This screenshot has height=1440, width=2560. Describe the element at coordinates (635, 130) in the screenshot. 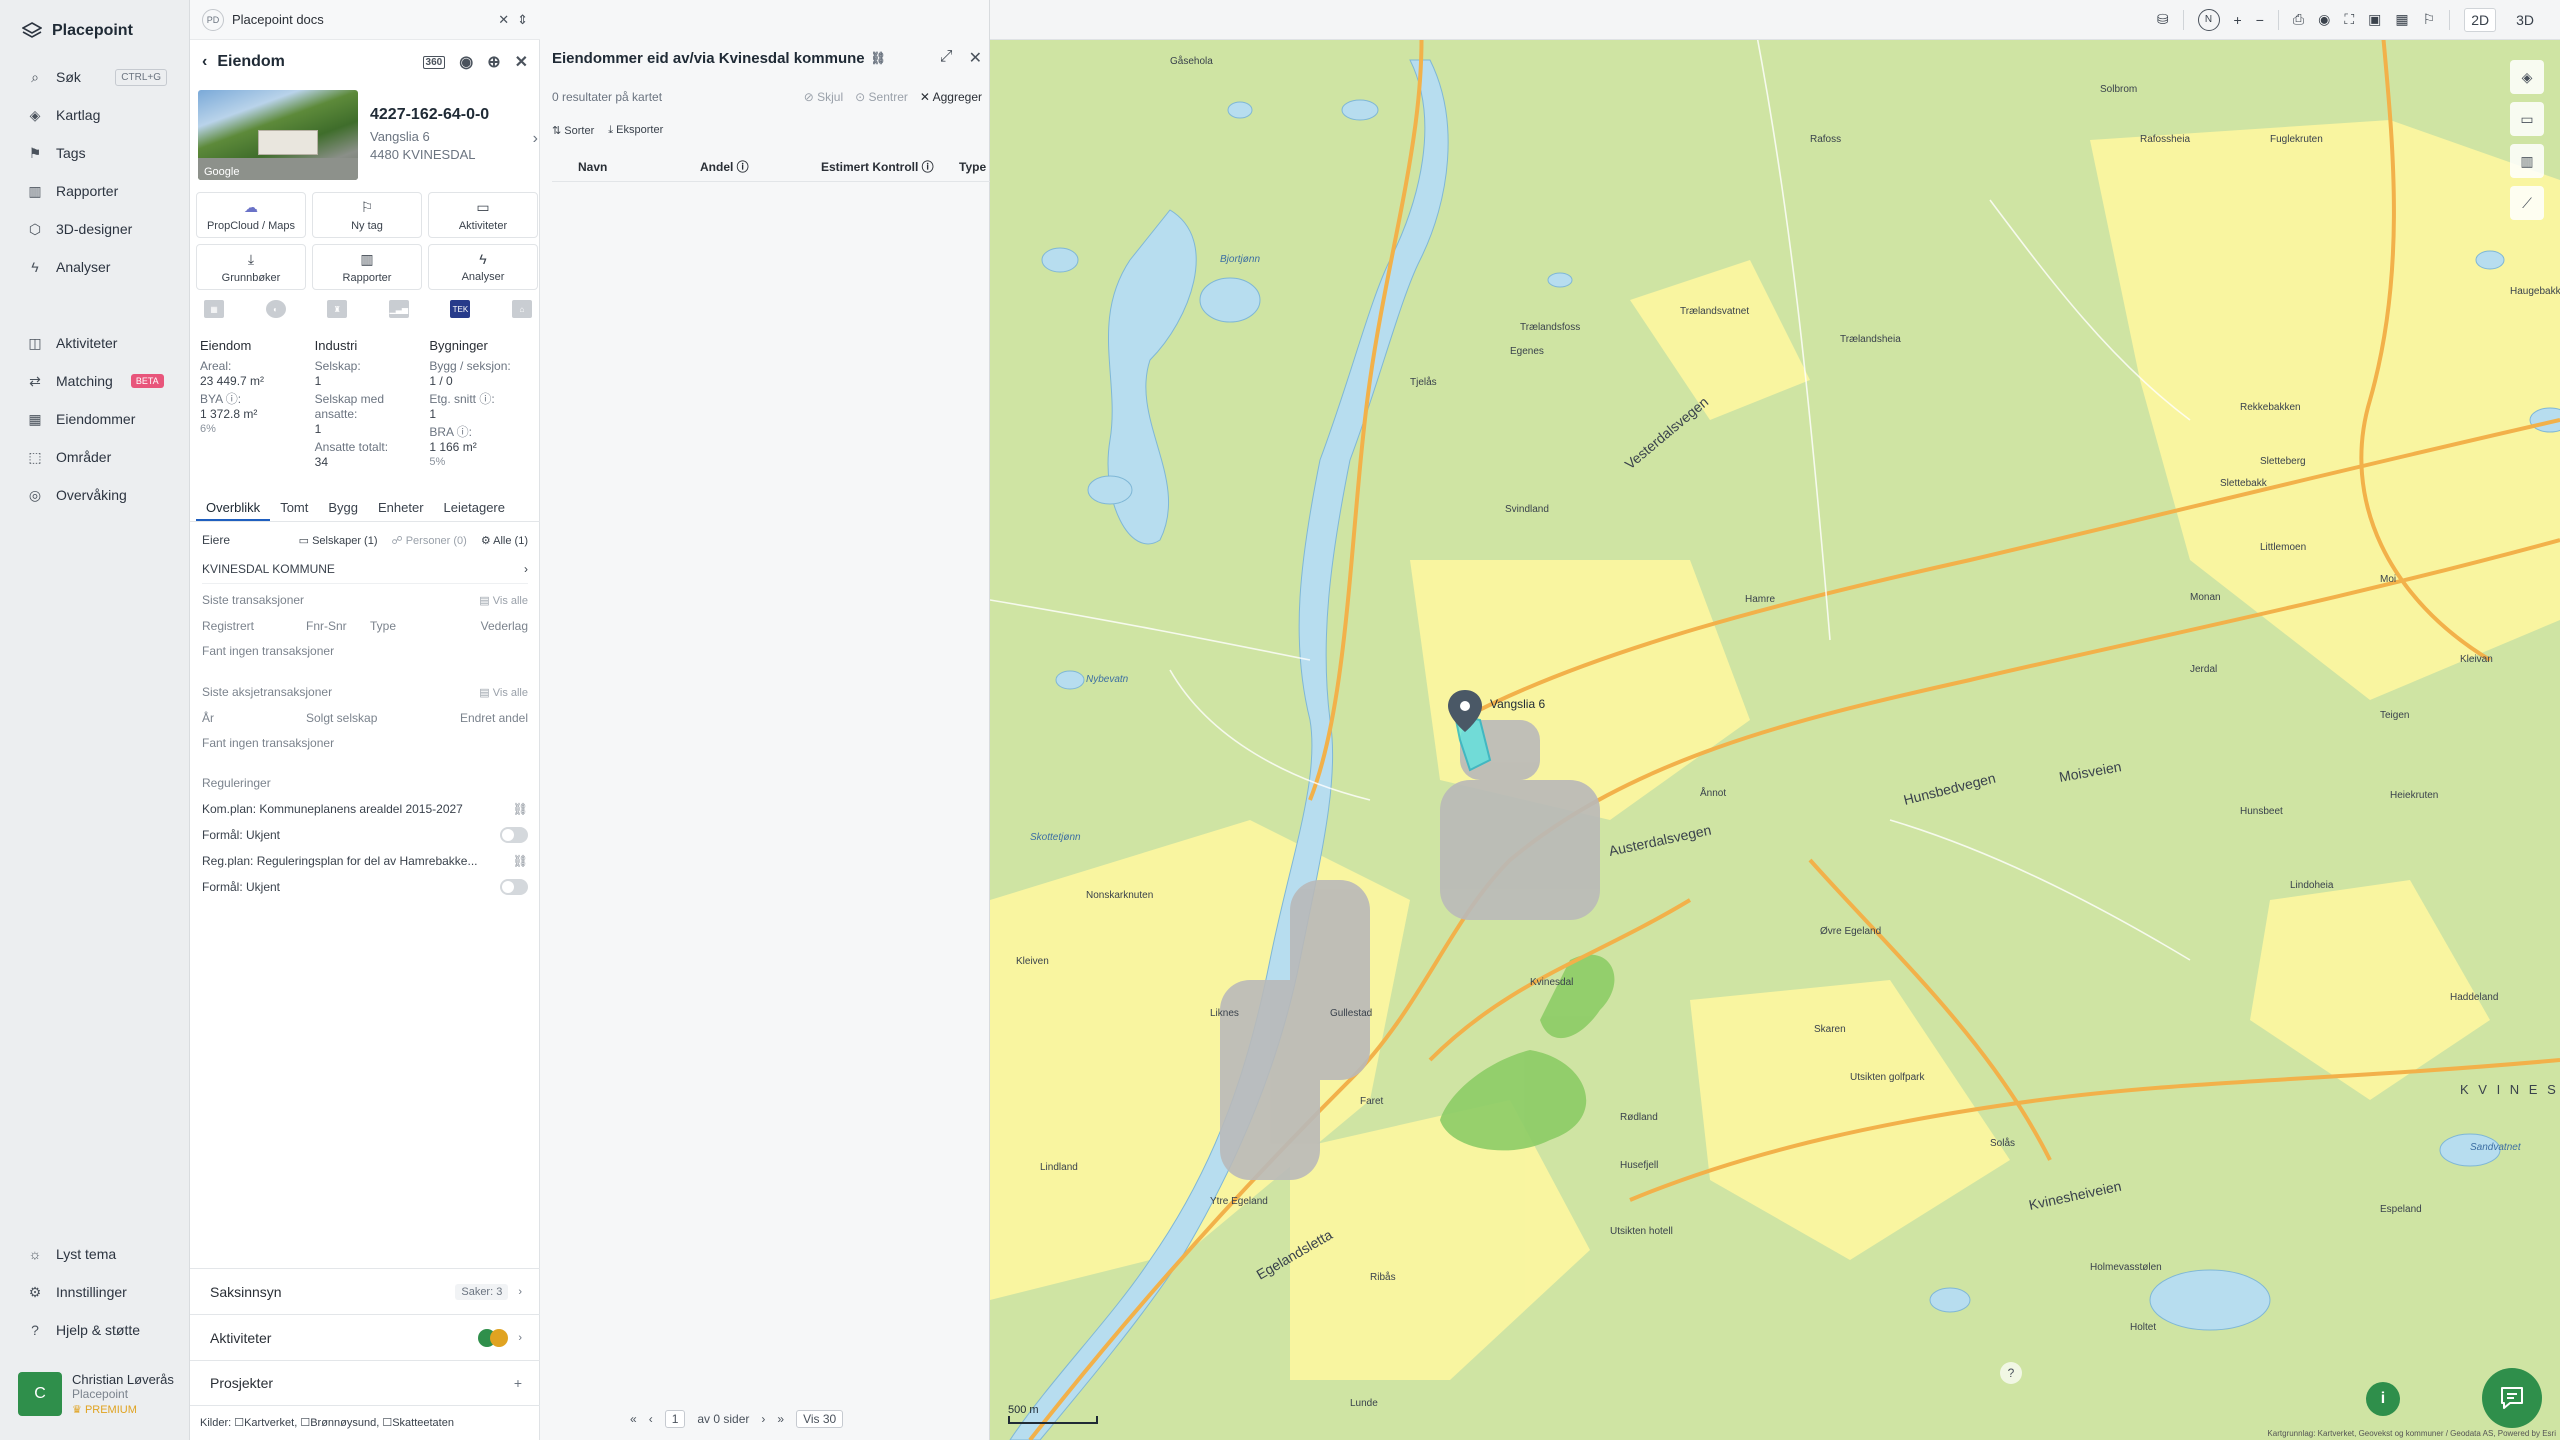

I see `export-button: ⤓ Eksporter` at that location.